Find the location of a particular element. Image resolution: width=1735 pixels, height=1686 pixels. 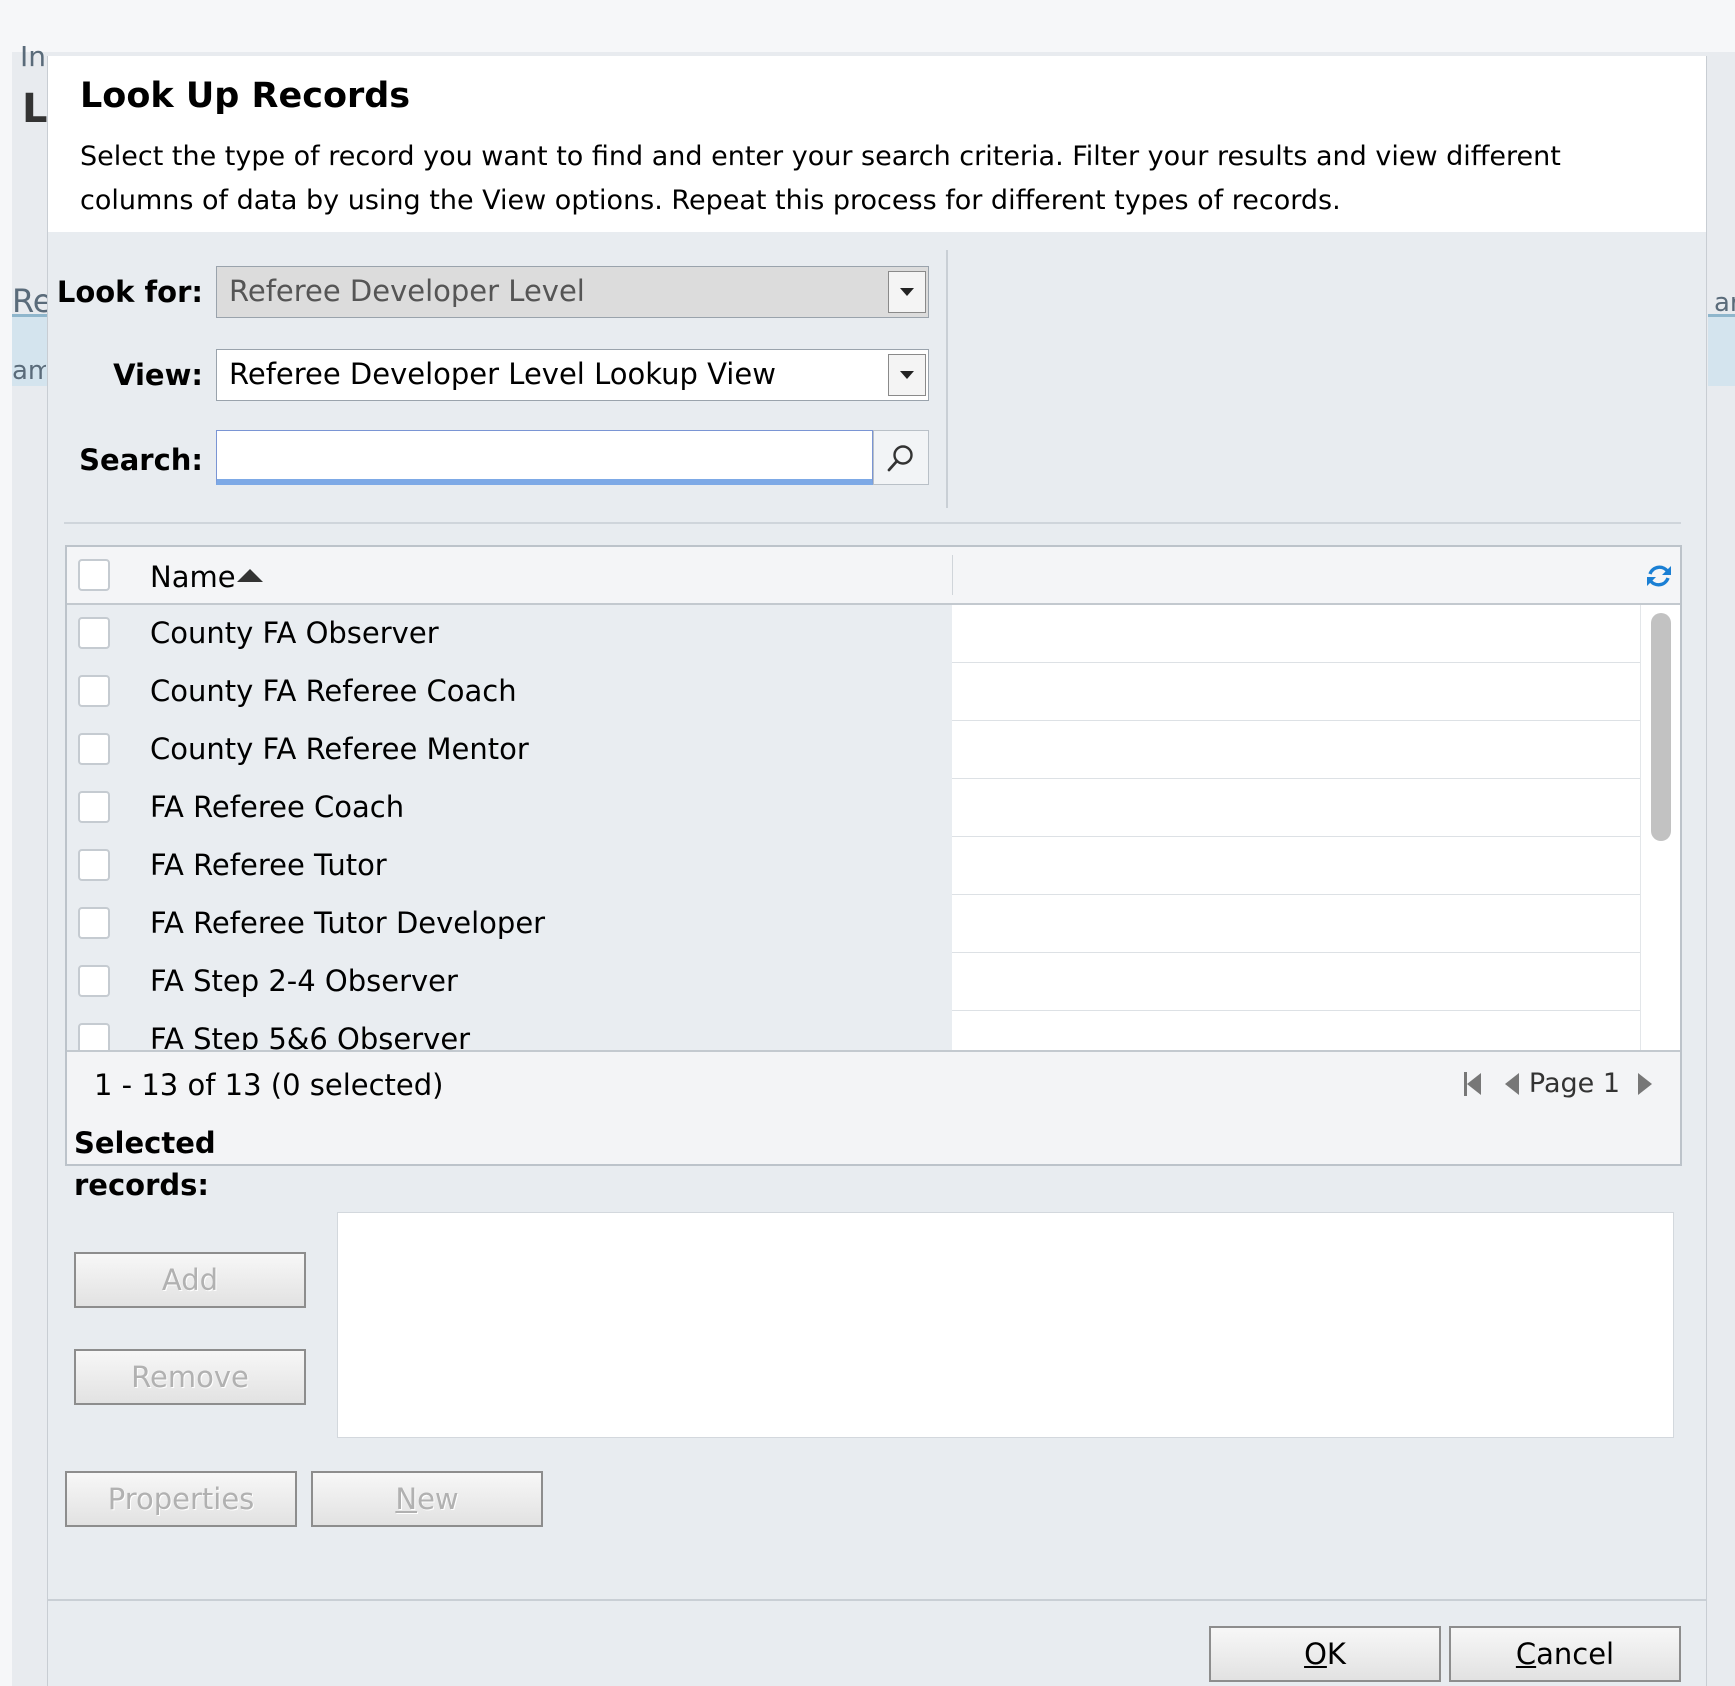

background-tab-band-right is located at coordinates (1721, 350).